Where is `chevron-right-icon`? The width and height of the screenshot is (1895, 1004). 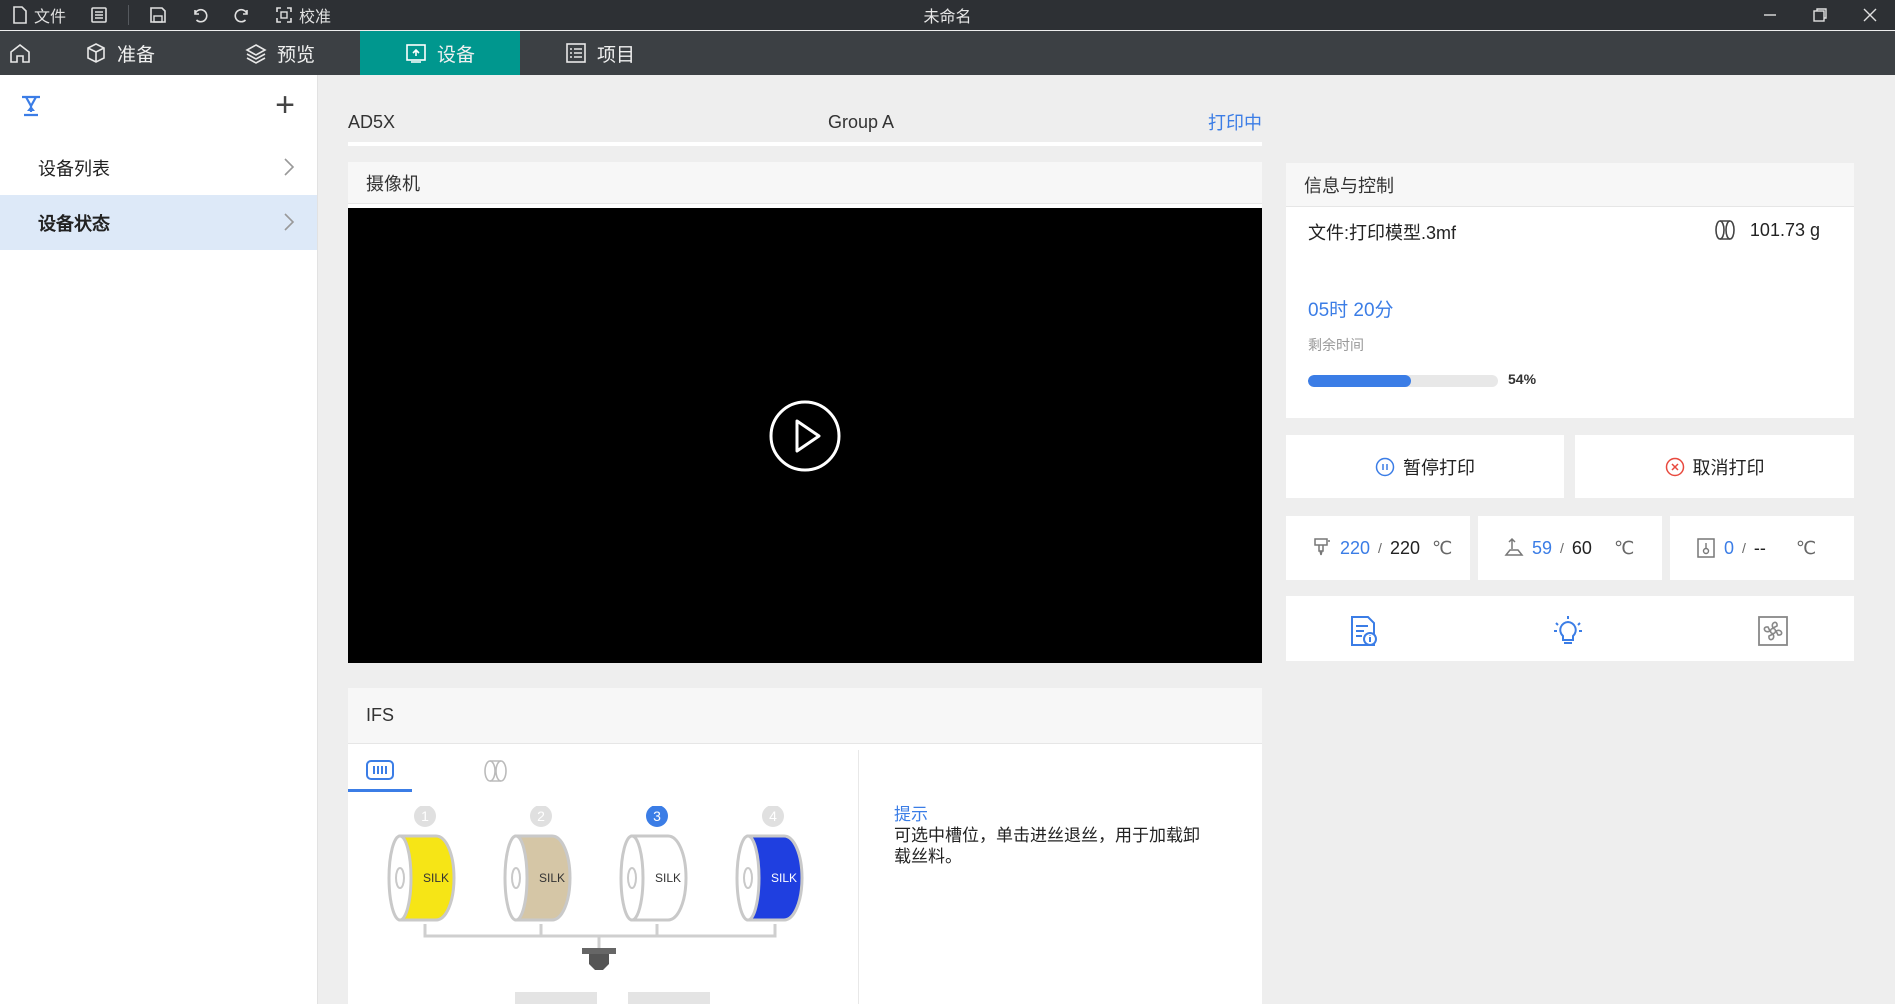 chevron-right-icon is located at coordinates (289, 167).